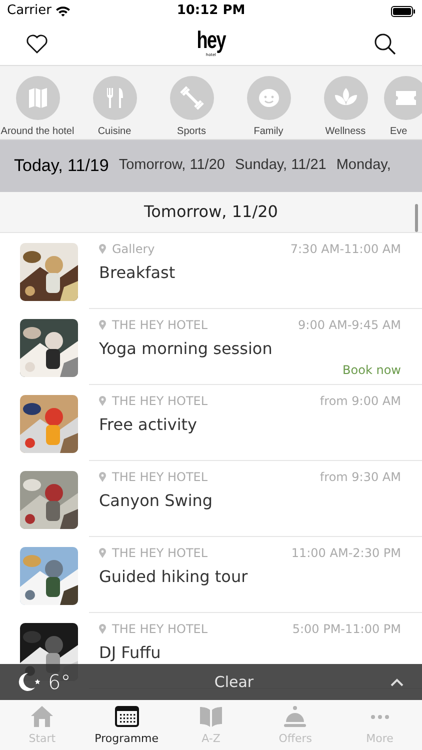 The image size is (422, 750). Describe the element at coordinates (63, 11) in the screenshot. I see `wifi-icon` at that location.